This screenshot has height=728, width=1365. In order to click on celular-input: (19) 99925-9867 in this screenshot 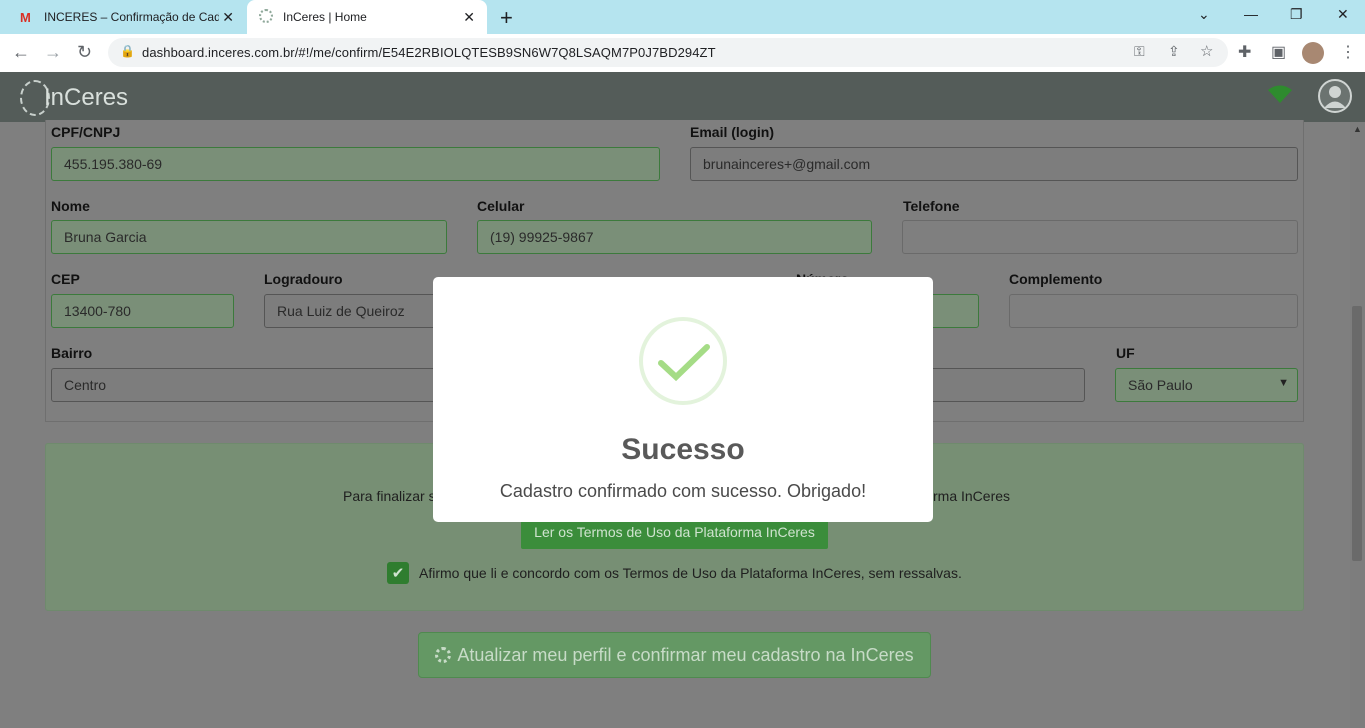, I will do `click(674, 237)`.